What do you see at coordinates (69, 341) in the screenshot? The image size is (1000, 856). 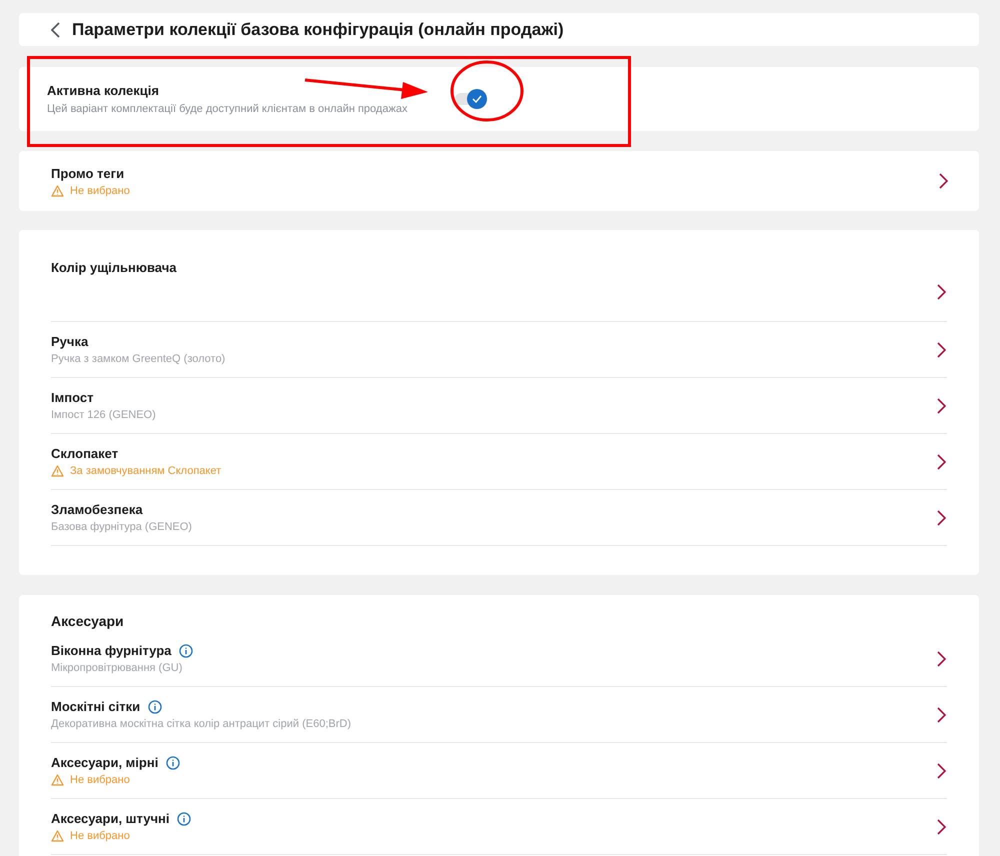 I see `item-title: Ручка` at bounding box center [69, 341].